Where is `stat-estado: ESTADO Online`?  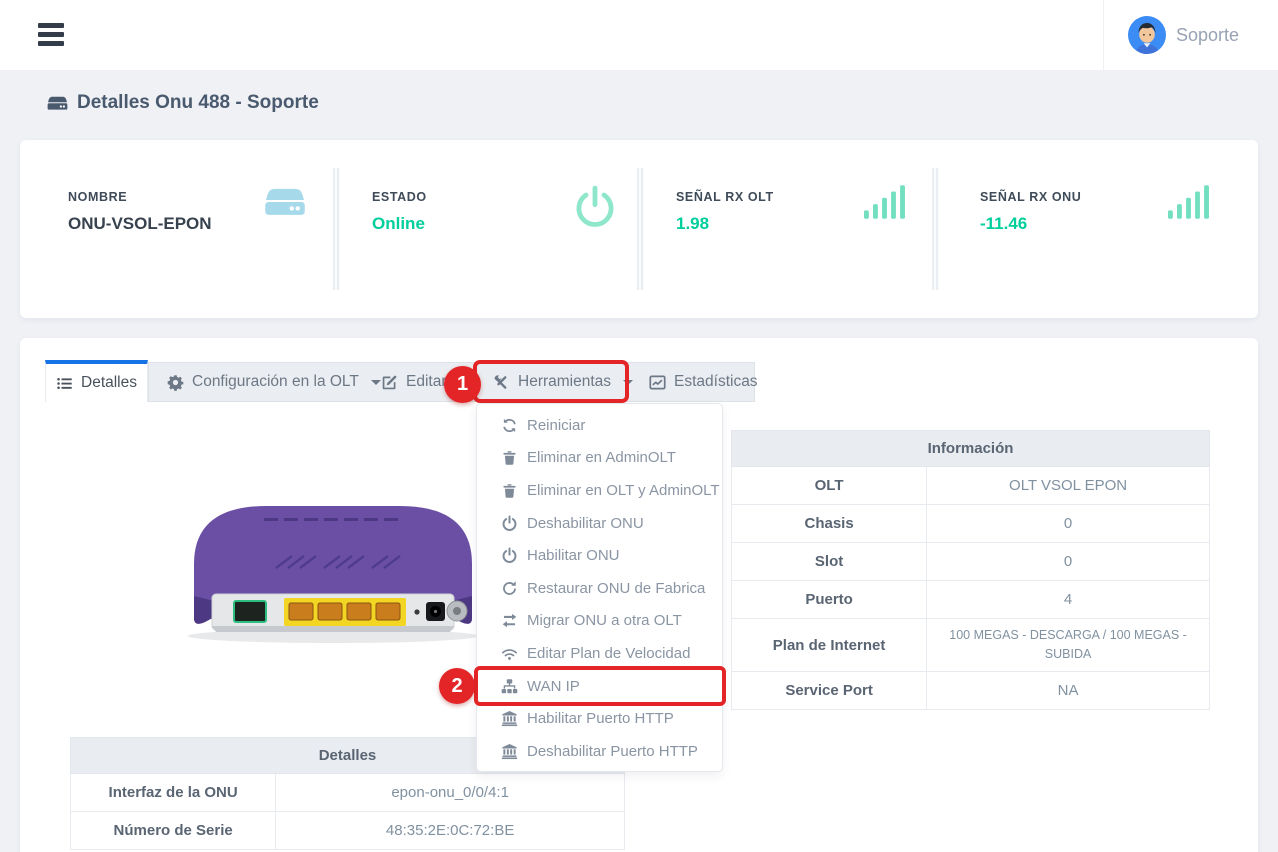 stat-estado: ESTADO Online is located at coordinates (399, 212).